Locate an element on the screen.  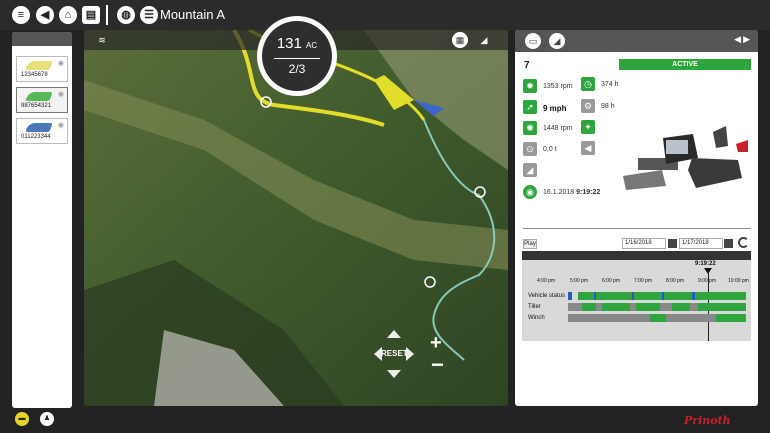
cursor-time: 9:19:22 is located at coordinates (705, 264).